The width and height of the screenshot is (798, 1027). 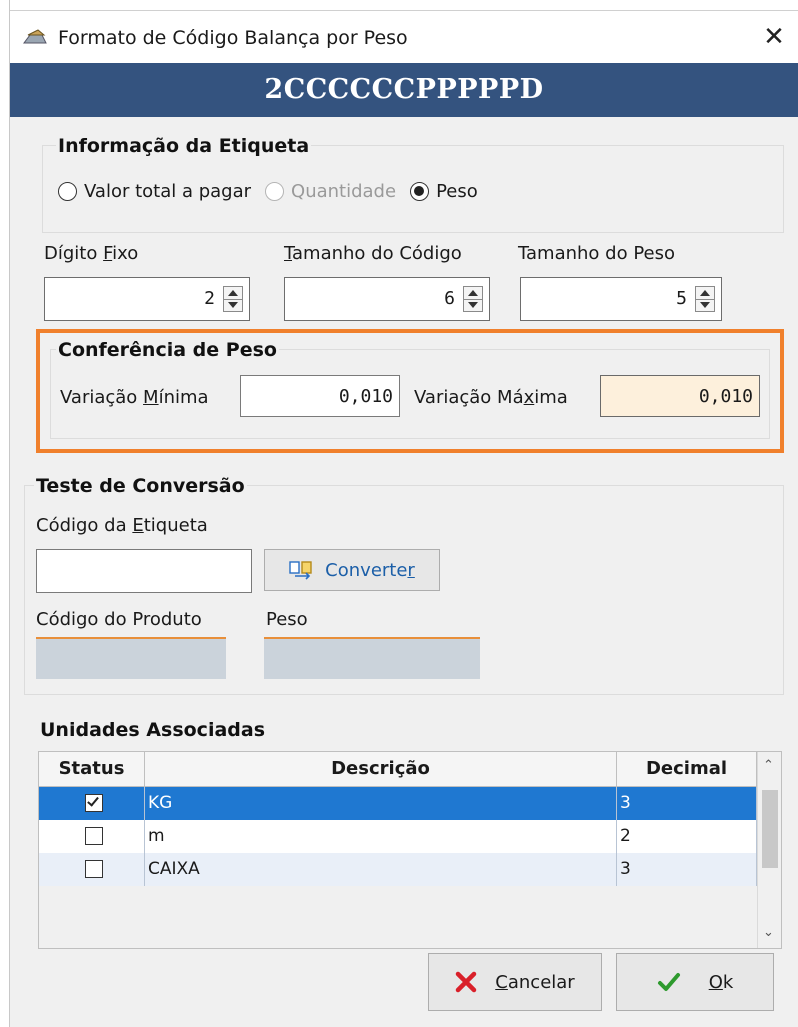 I want to click on variacao-minima-input: 0,010, so click(x=320, y=396).